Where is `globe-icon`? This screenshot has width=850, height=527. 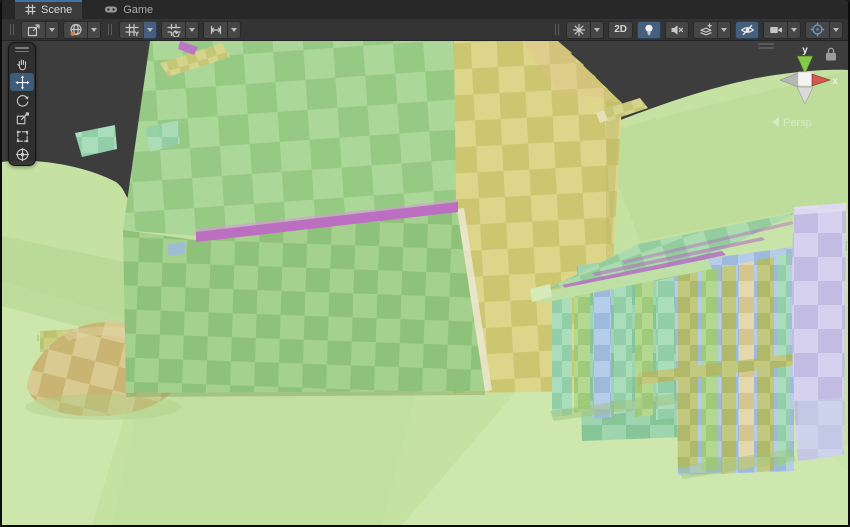
globe-icon is located at coordinates (75, 29).